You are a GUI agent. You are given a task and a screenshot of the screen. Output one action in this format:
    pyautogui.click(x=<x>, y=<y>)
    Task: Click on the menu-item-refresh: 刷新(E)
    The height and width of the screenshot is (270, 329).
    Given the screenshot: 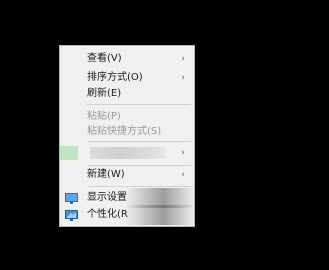 What is the action you would take?
    pyautogui.click(x=127, y=94)
    